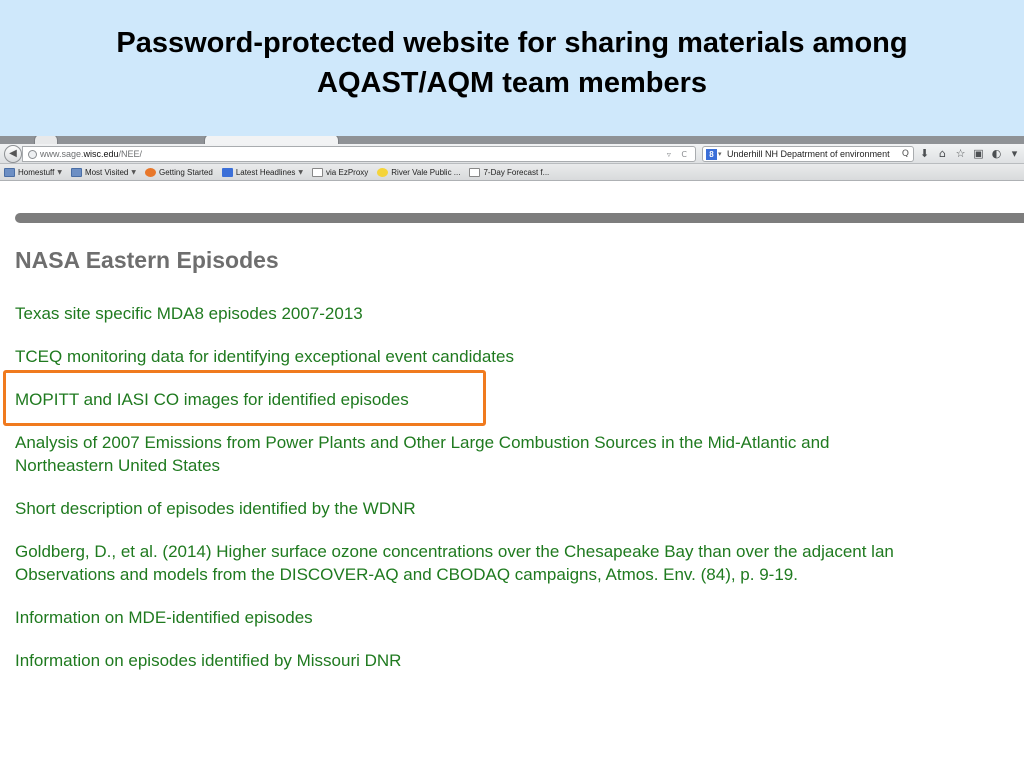  Describe the element at coordinates (347, 172) in the screenshot. I see `bookmark-label: via EzProxy` at that location.